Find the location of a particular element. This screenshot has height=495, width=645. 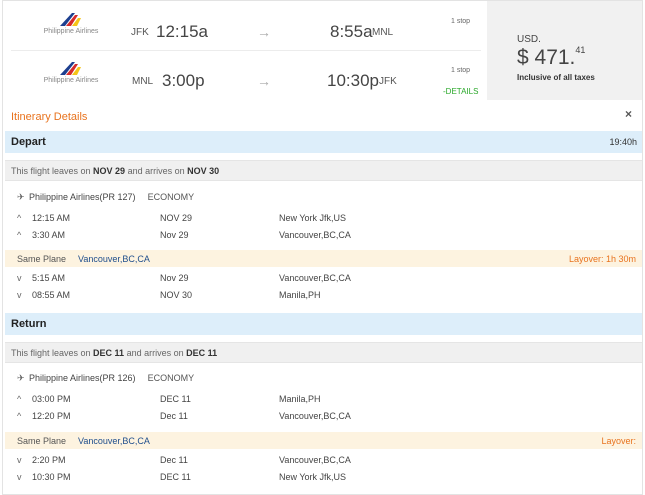

close-icon: × is located at coordinates (628, 114).